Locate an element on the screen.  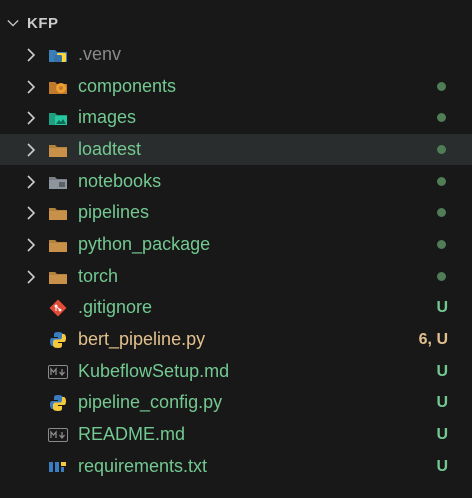
tree-item-label: .gitignore is located at coordinates (115, 307).